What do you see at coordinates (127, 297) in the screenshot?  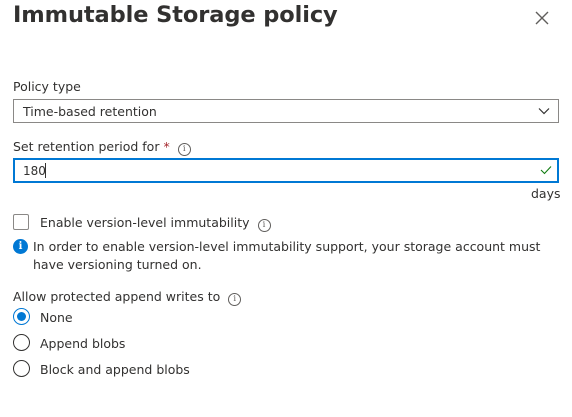 I see `append-writes-label: Allow protected append writes to i` at bounding box center [127, 297].